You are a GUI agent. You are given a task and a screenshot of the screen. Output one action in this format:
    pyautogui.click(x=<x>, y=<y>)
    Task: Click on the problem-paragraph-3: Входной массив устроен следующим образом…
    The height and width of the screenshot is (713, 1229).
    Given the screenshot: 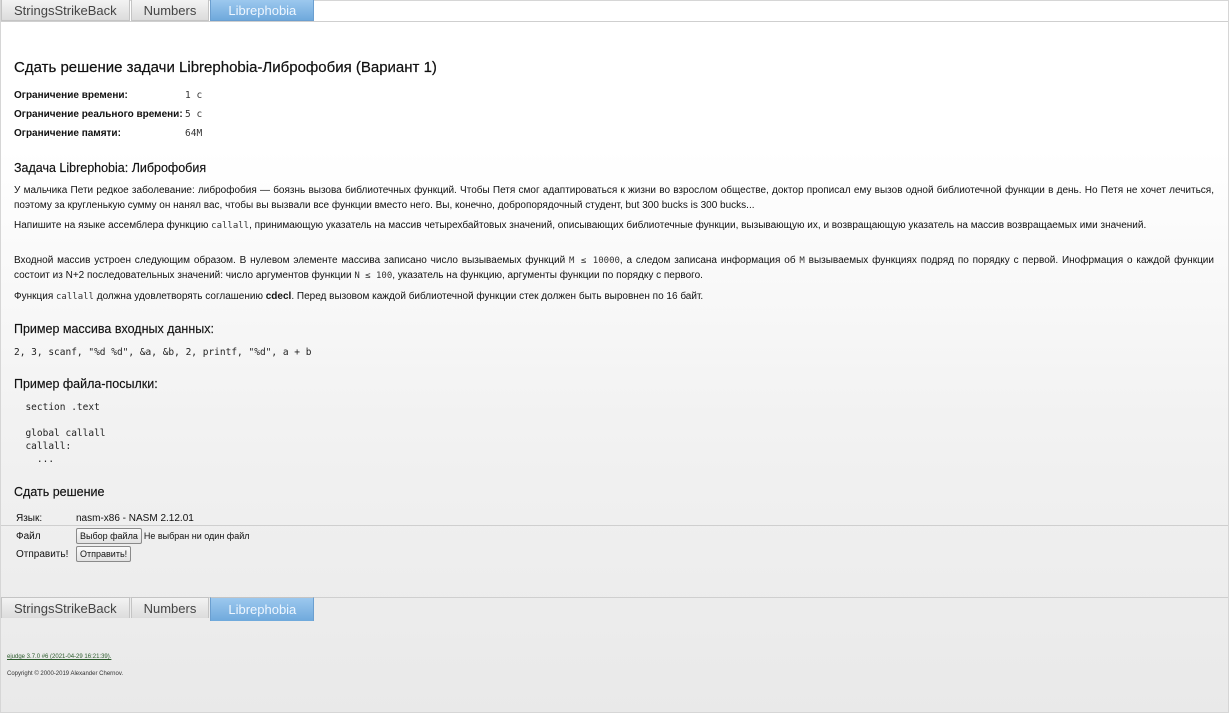 What is the action you would take?
    pyautogui.click(x=614, y=268)
    